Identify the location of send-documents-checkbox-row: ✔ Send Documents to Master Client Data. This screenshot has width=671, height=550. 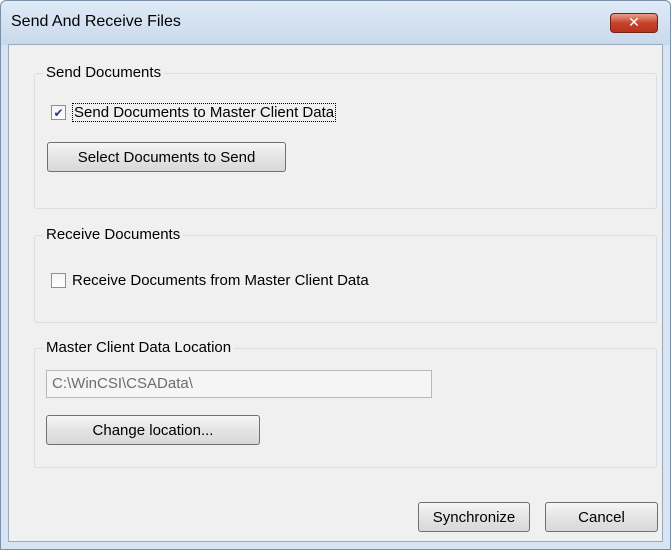
(194, 112).